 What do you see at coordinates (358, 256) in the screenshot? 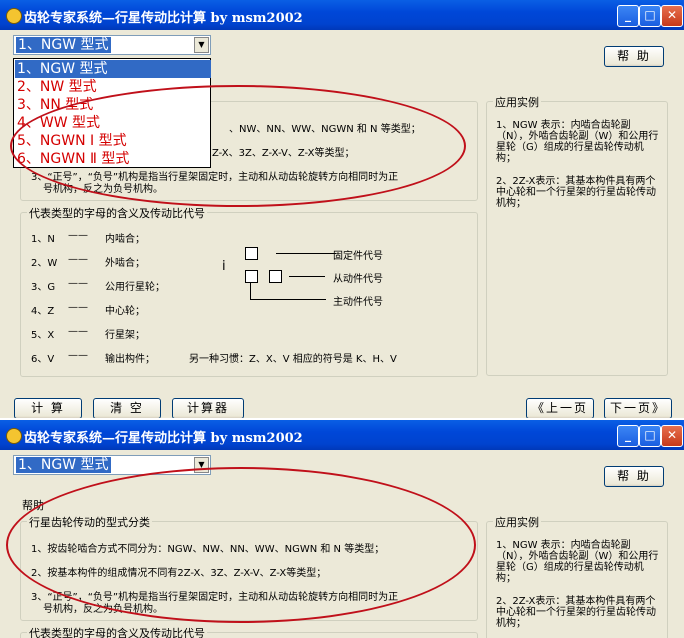
I see `fixed-label: 固定件代号` at bounding box center [358, 256].